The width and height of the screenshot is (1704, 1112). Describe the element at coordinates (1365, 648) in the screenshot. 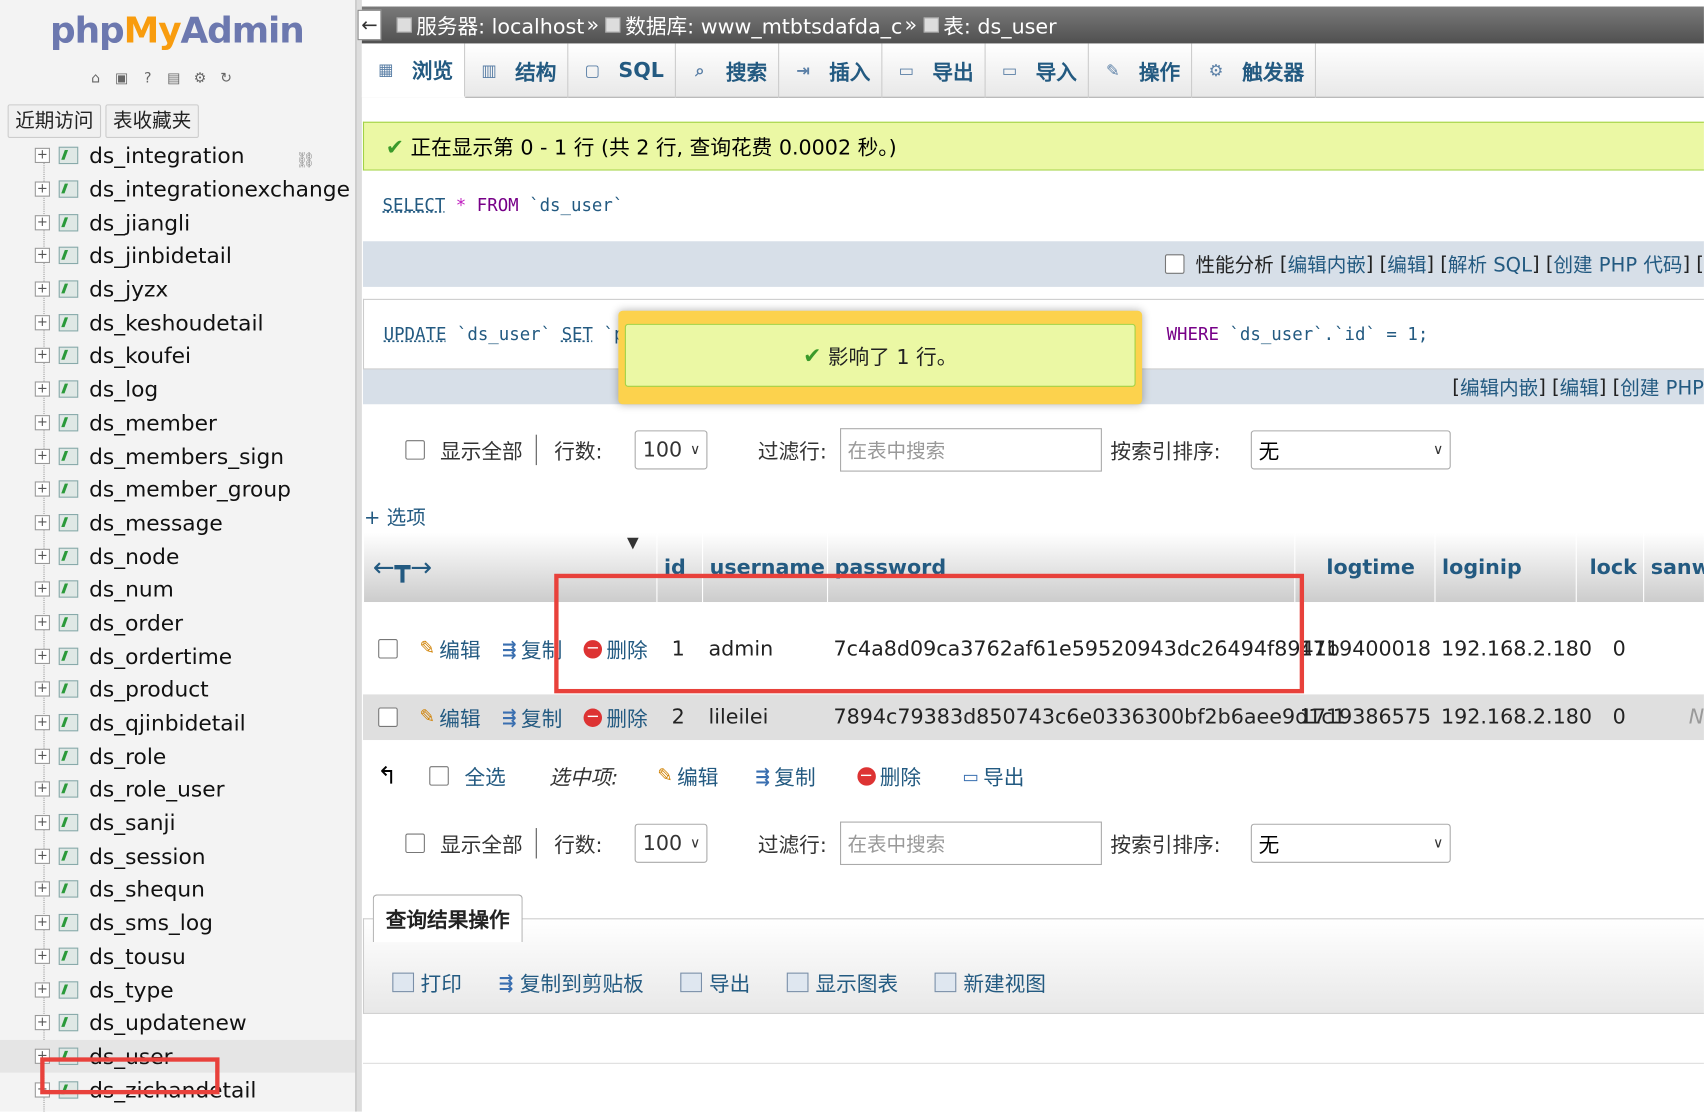

I see `cell-logtime: 1719400018` at that location.